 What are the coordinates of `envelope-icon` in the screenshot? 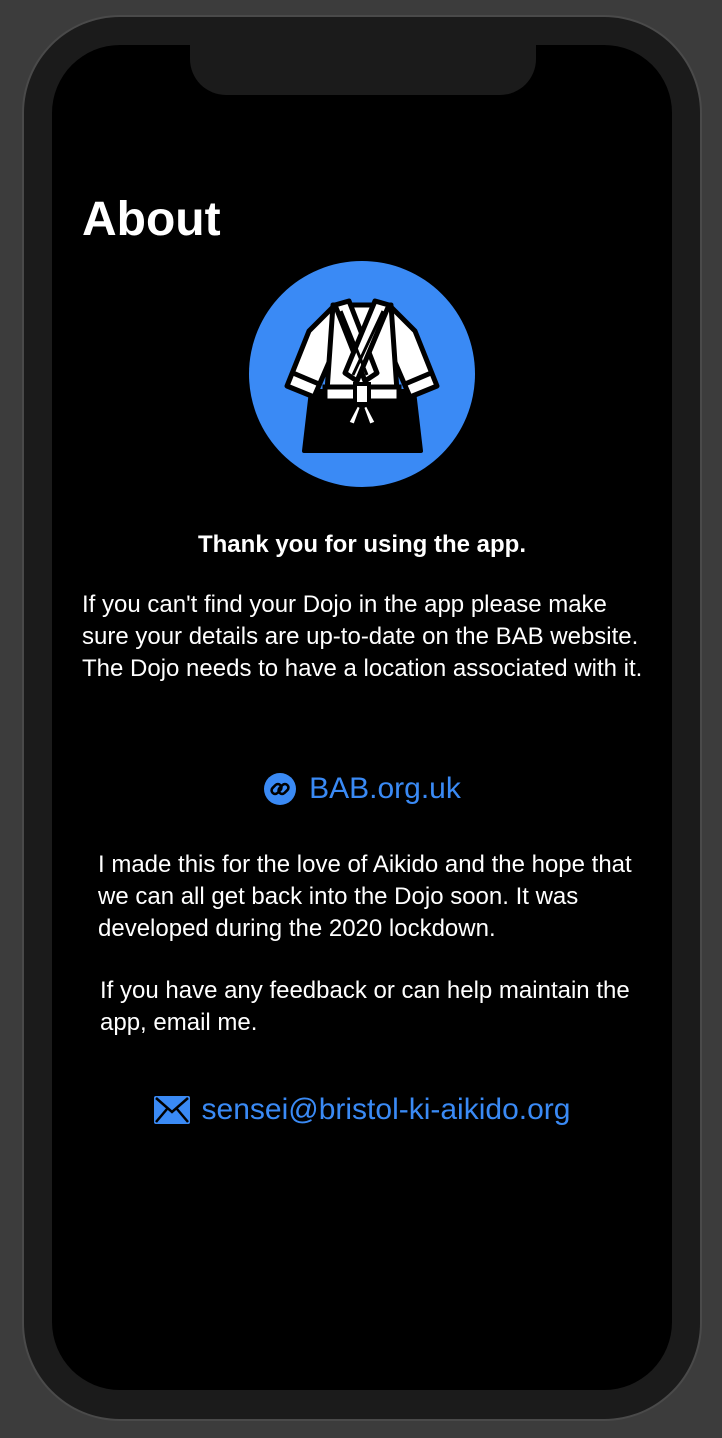 It's located at (171, 1110).